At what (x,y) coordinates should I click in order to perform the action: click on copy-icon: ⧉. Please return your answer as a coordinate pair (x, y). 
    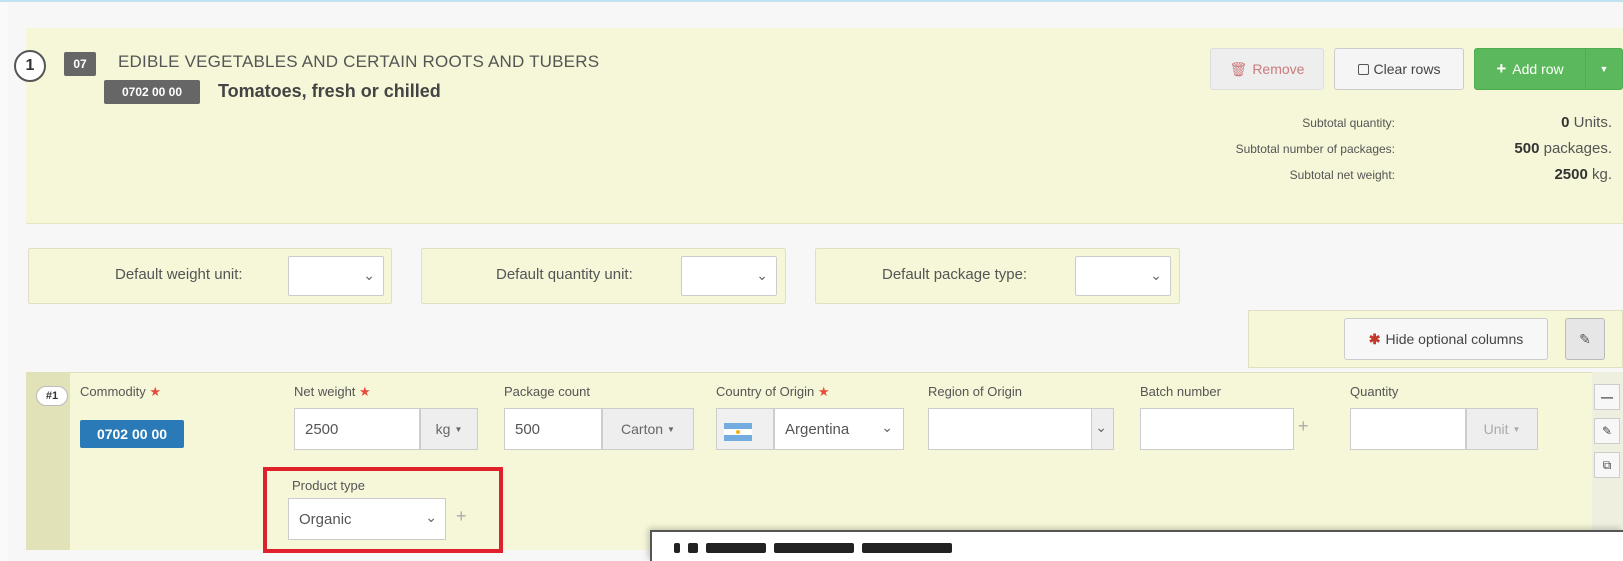
    Looking at the image, I should click on (1607, 464).